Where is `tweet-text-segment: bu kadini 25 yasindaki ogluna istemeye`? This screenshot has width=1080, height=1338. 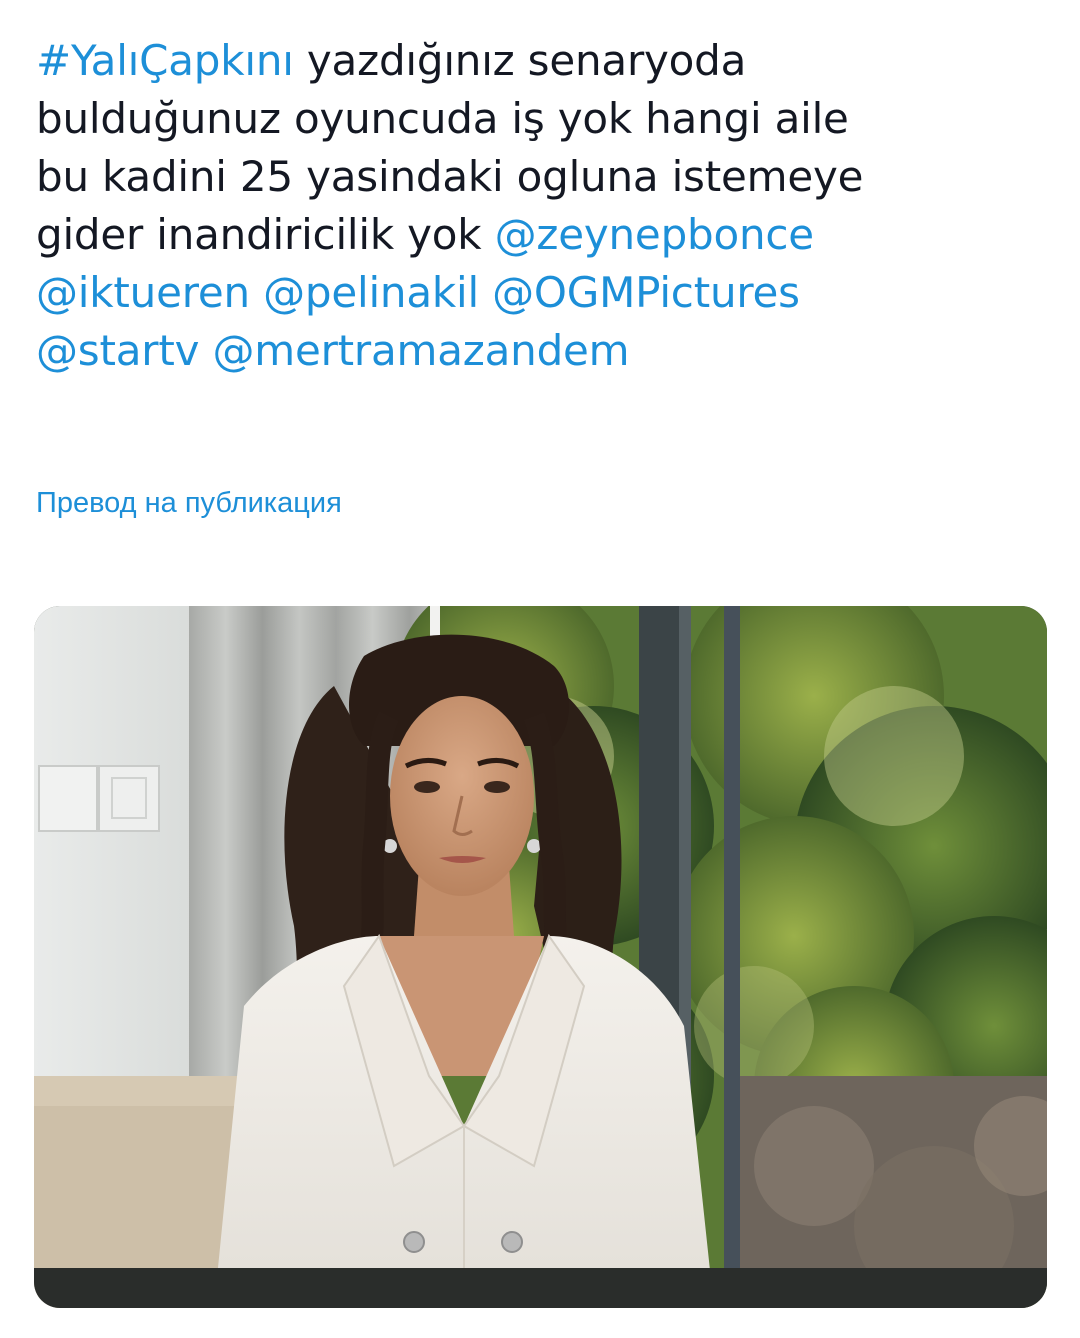
tweet-text-segment: bu kadini 25 yasindaki ogluna istemeye is located at coordinates (450, 176).